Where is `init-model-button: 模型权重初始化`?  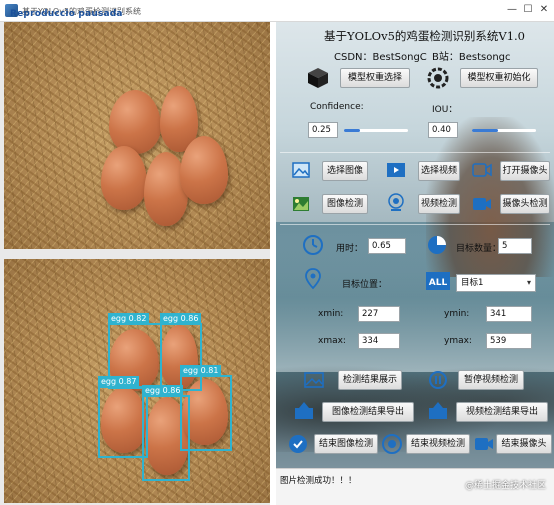
init-model-button: 模型权重初始化 is located at coordinates (499, 78).